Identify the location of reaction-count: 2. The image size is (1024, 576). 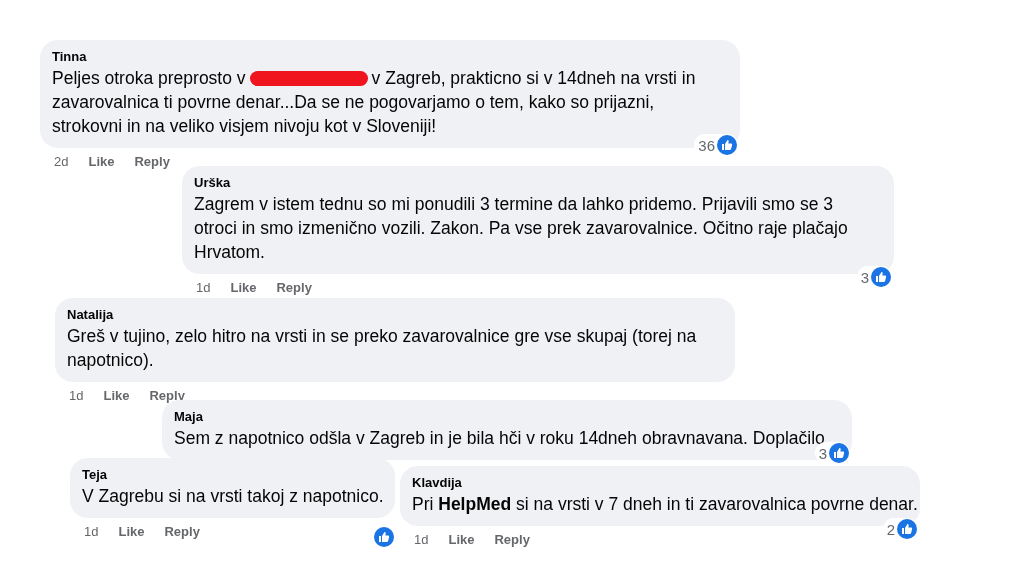
(900, 529).